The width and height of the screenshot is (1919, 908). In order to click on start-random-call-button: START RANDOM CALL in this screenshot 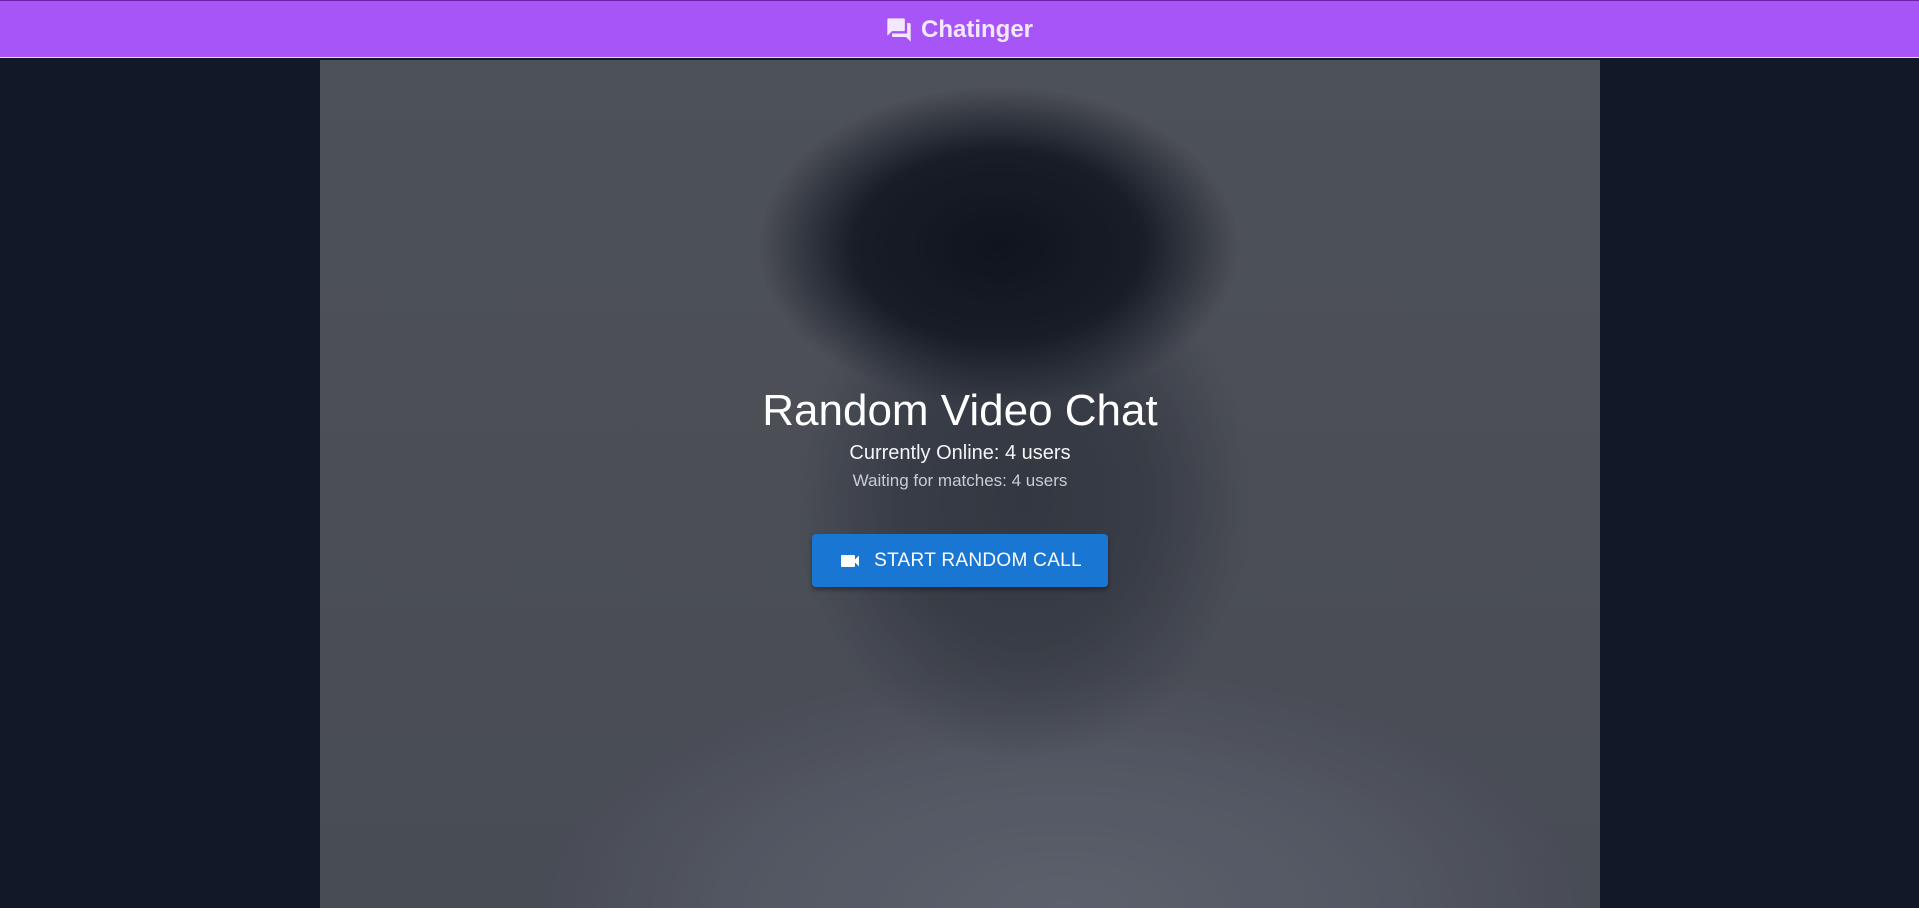, I will do `click(960, 560)`.